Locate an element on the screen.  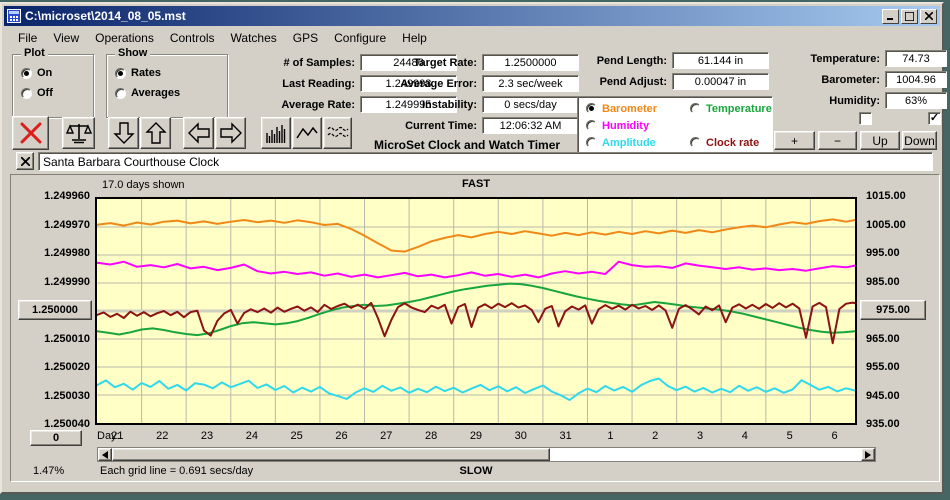
right-checkbox: ✓ is located at coordinates (934, 118).